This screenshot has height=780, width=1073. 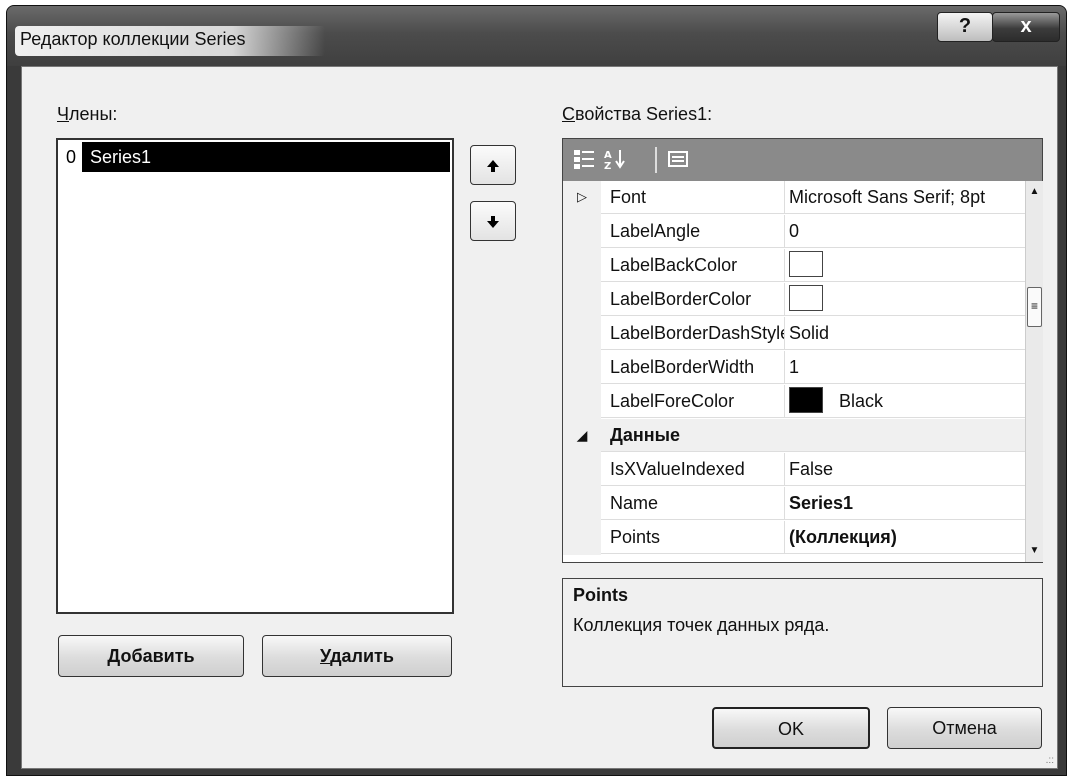 What do you see at coordinates (693, 367) in the screenshot?
I see `property-name: LabelBorderWidth` at bounding box center [693, 367].